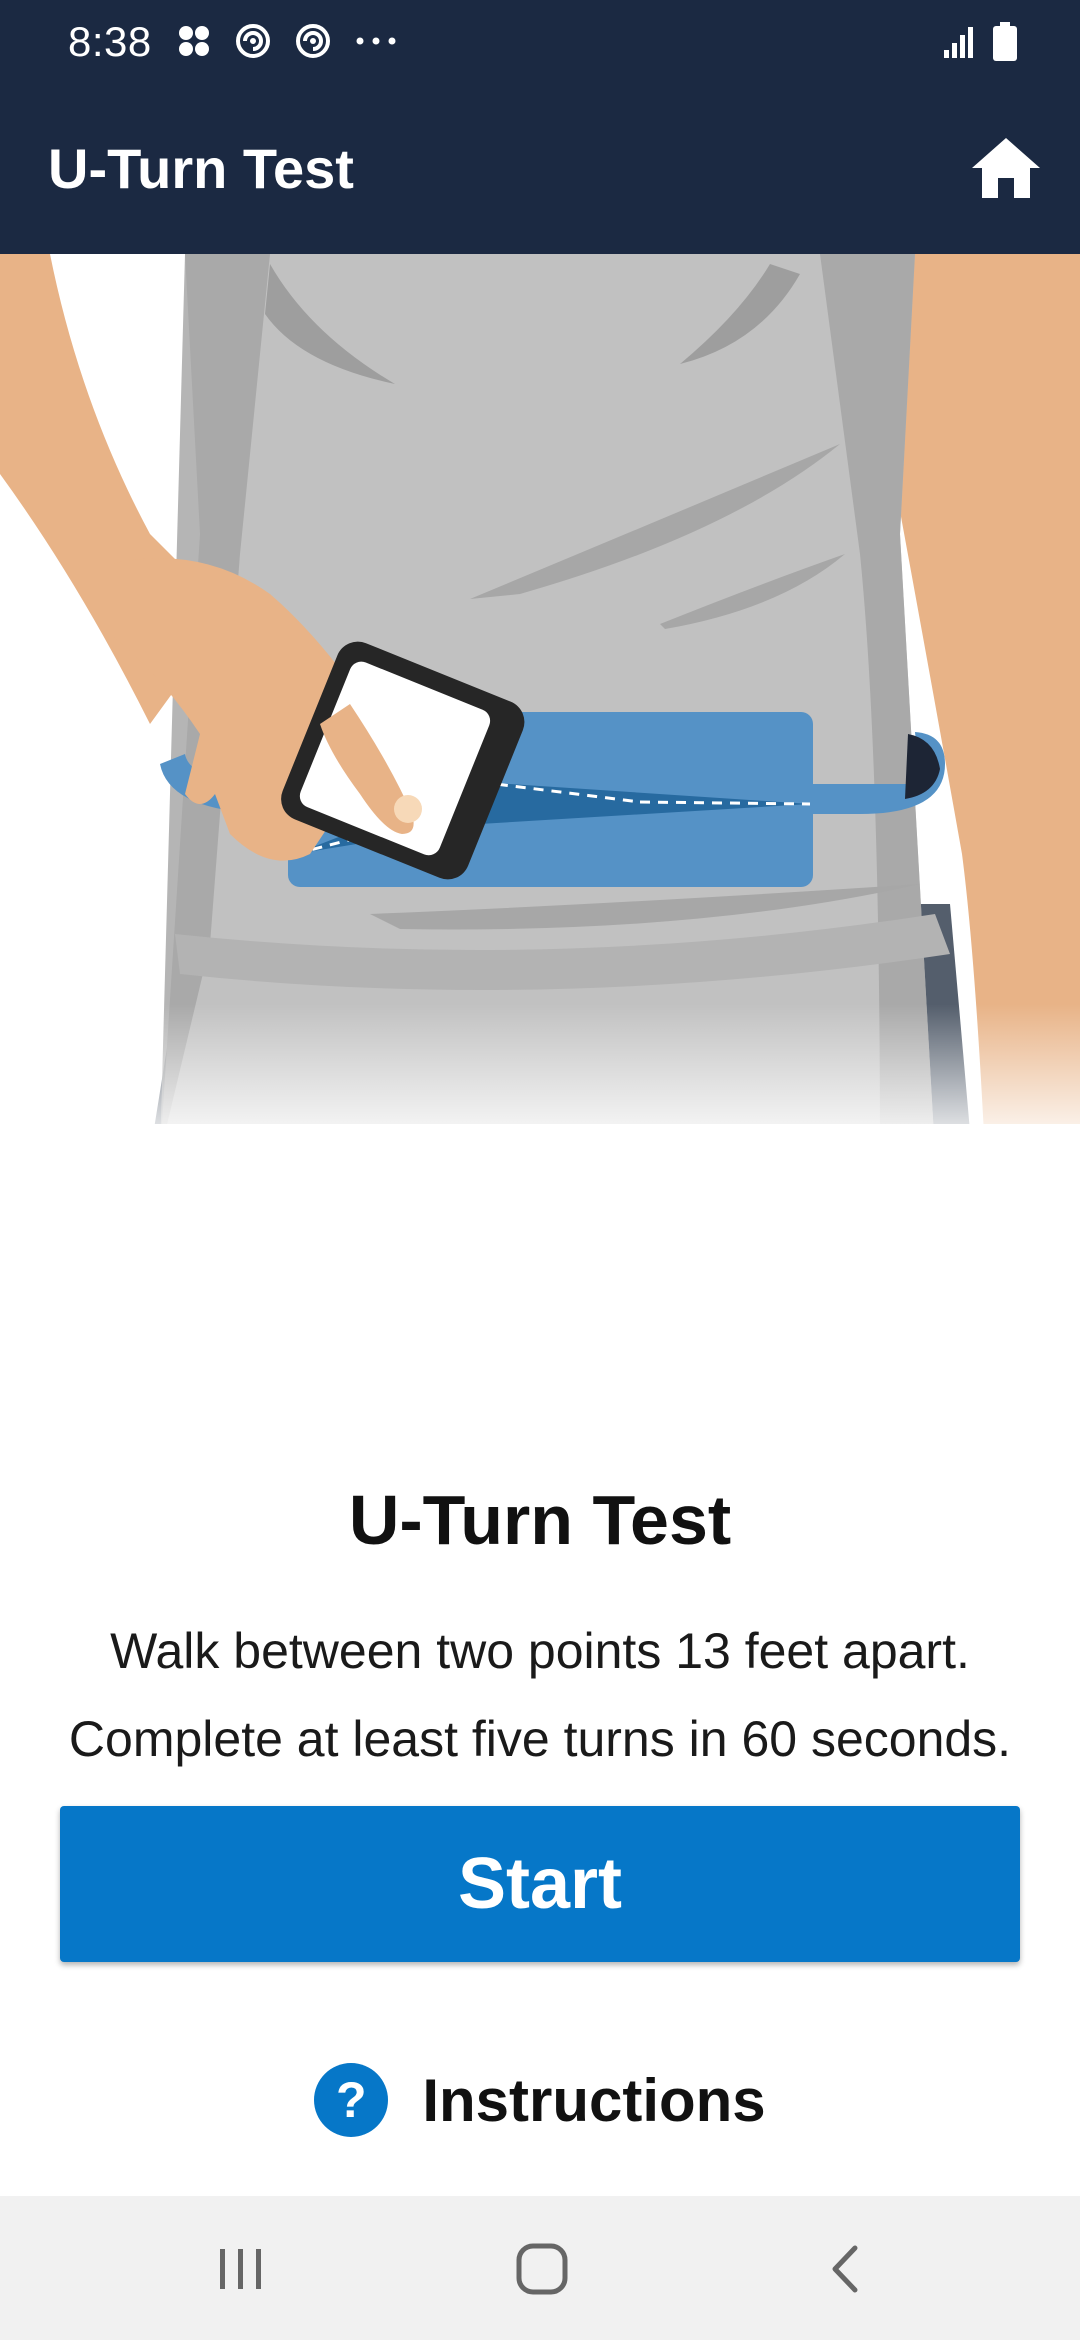 The width and height of the screenshot is (1080, 2340). Describe the element at coordinates (958, 42) in the screenshot. I see `signal-icon` at that location.